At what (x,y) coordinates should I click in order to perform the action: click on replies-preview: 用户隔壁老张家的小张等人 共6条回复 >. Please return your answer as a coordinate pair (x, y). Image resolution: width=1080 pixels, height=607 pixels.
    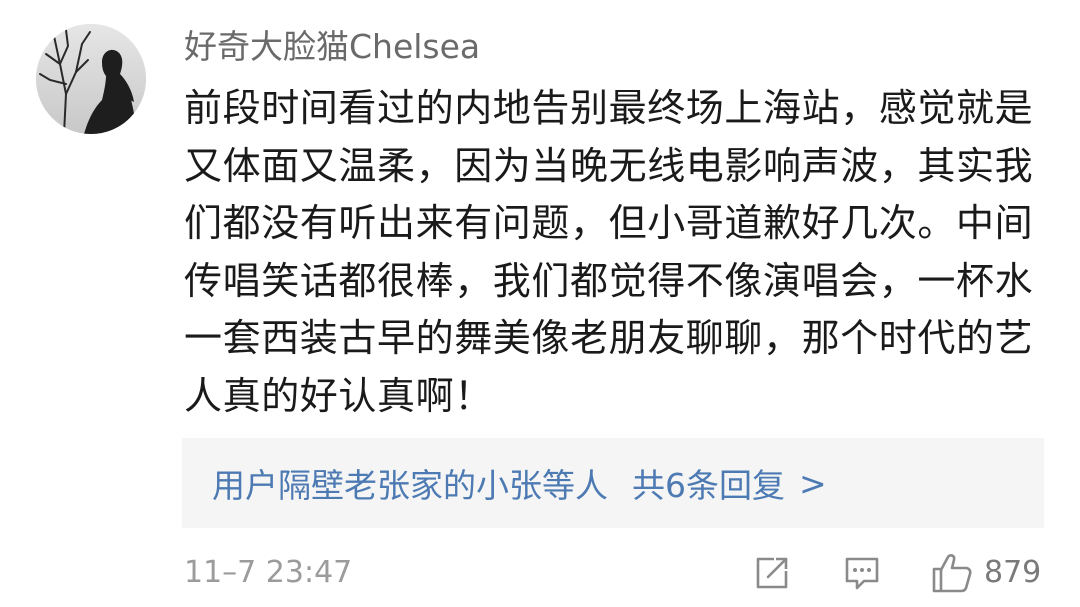
    Looking at the image, I should click on (613, 483).